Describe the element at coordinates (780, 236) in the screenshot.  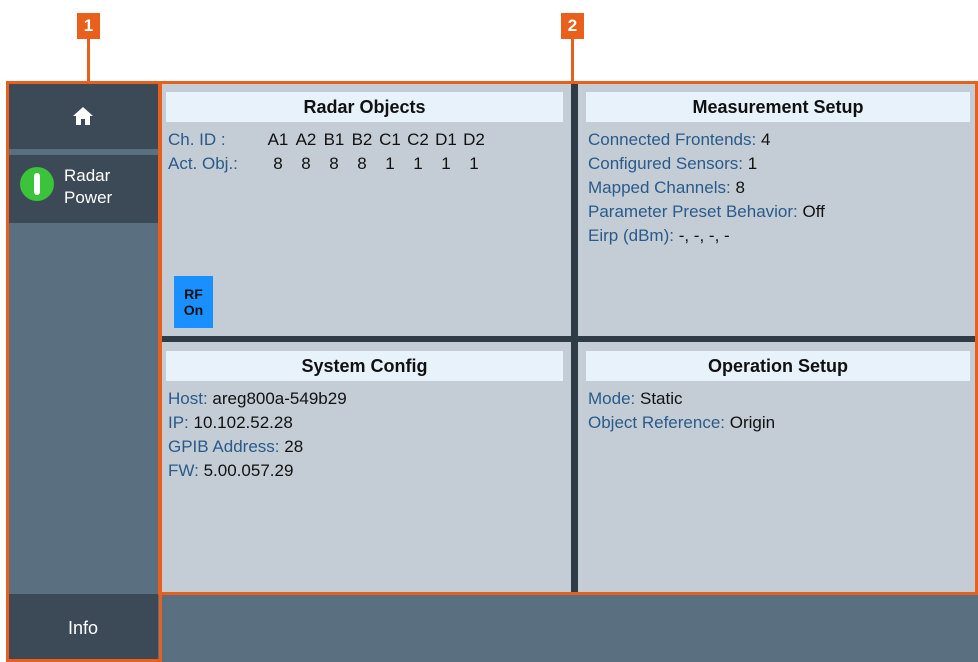
I see `info-row: Eirp (dBm): -, -, -, -` at that location.